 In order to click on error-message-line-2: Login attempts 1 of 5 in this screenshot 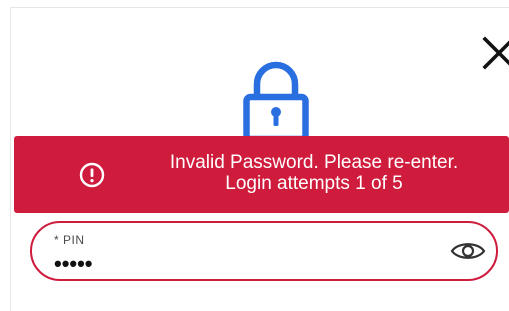, I will do `click(314, 183)`.